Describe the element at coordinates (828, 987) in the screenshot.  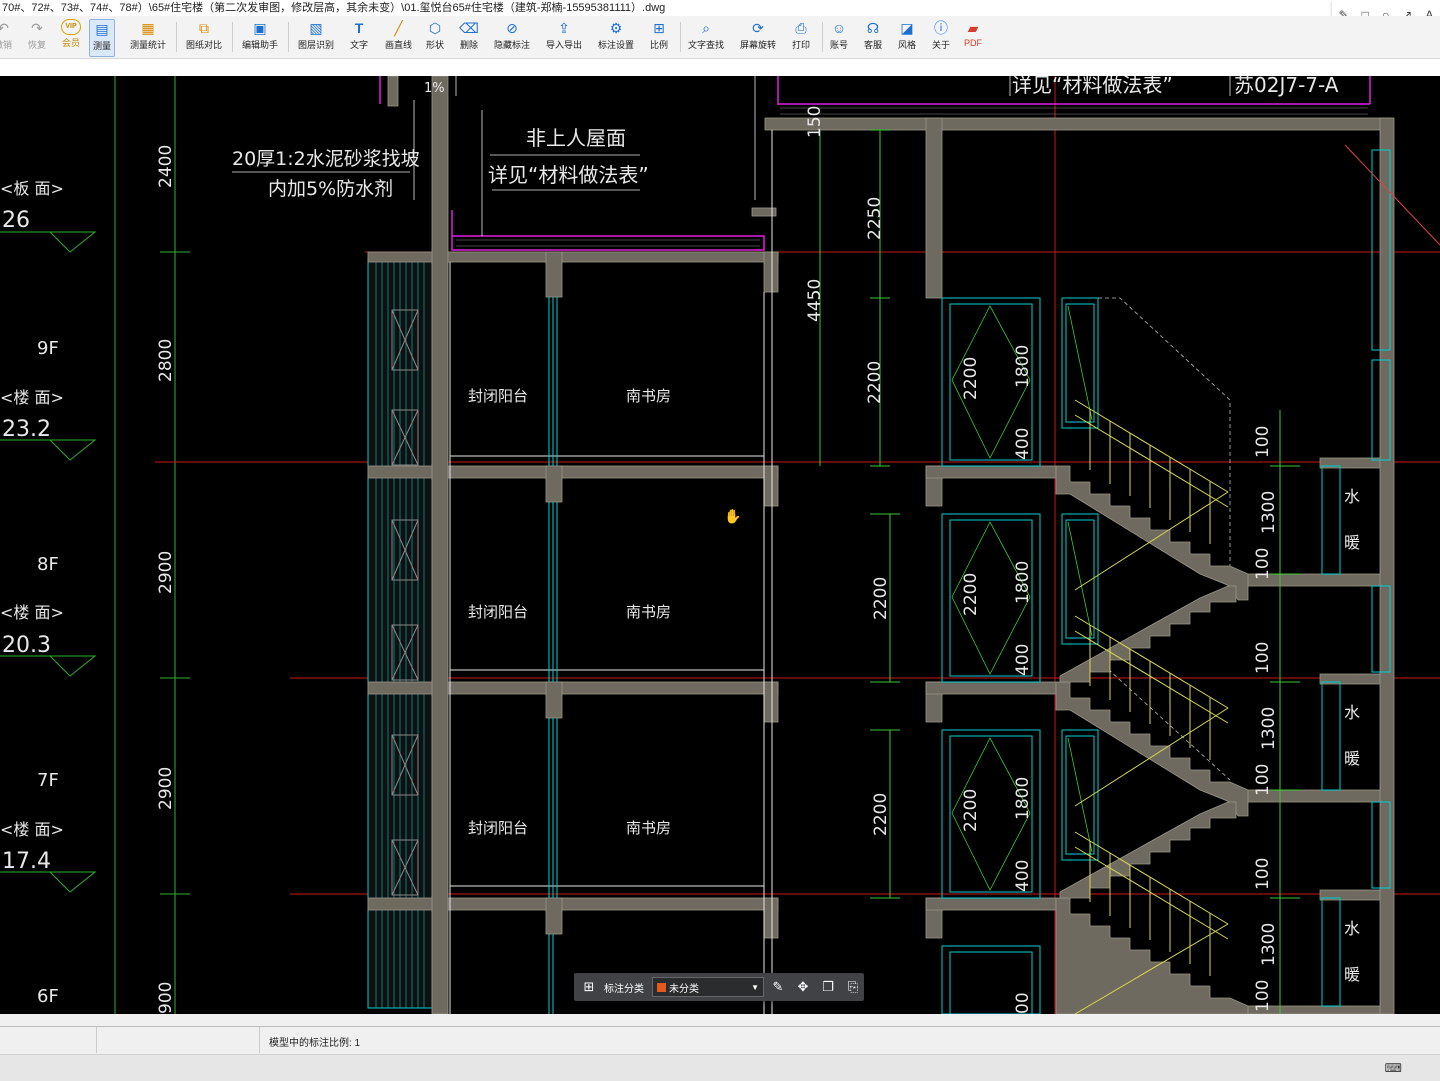
I see `copy-icon: ❐` at that location.